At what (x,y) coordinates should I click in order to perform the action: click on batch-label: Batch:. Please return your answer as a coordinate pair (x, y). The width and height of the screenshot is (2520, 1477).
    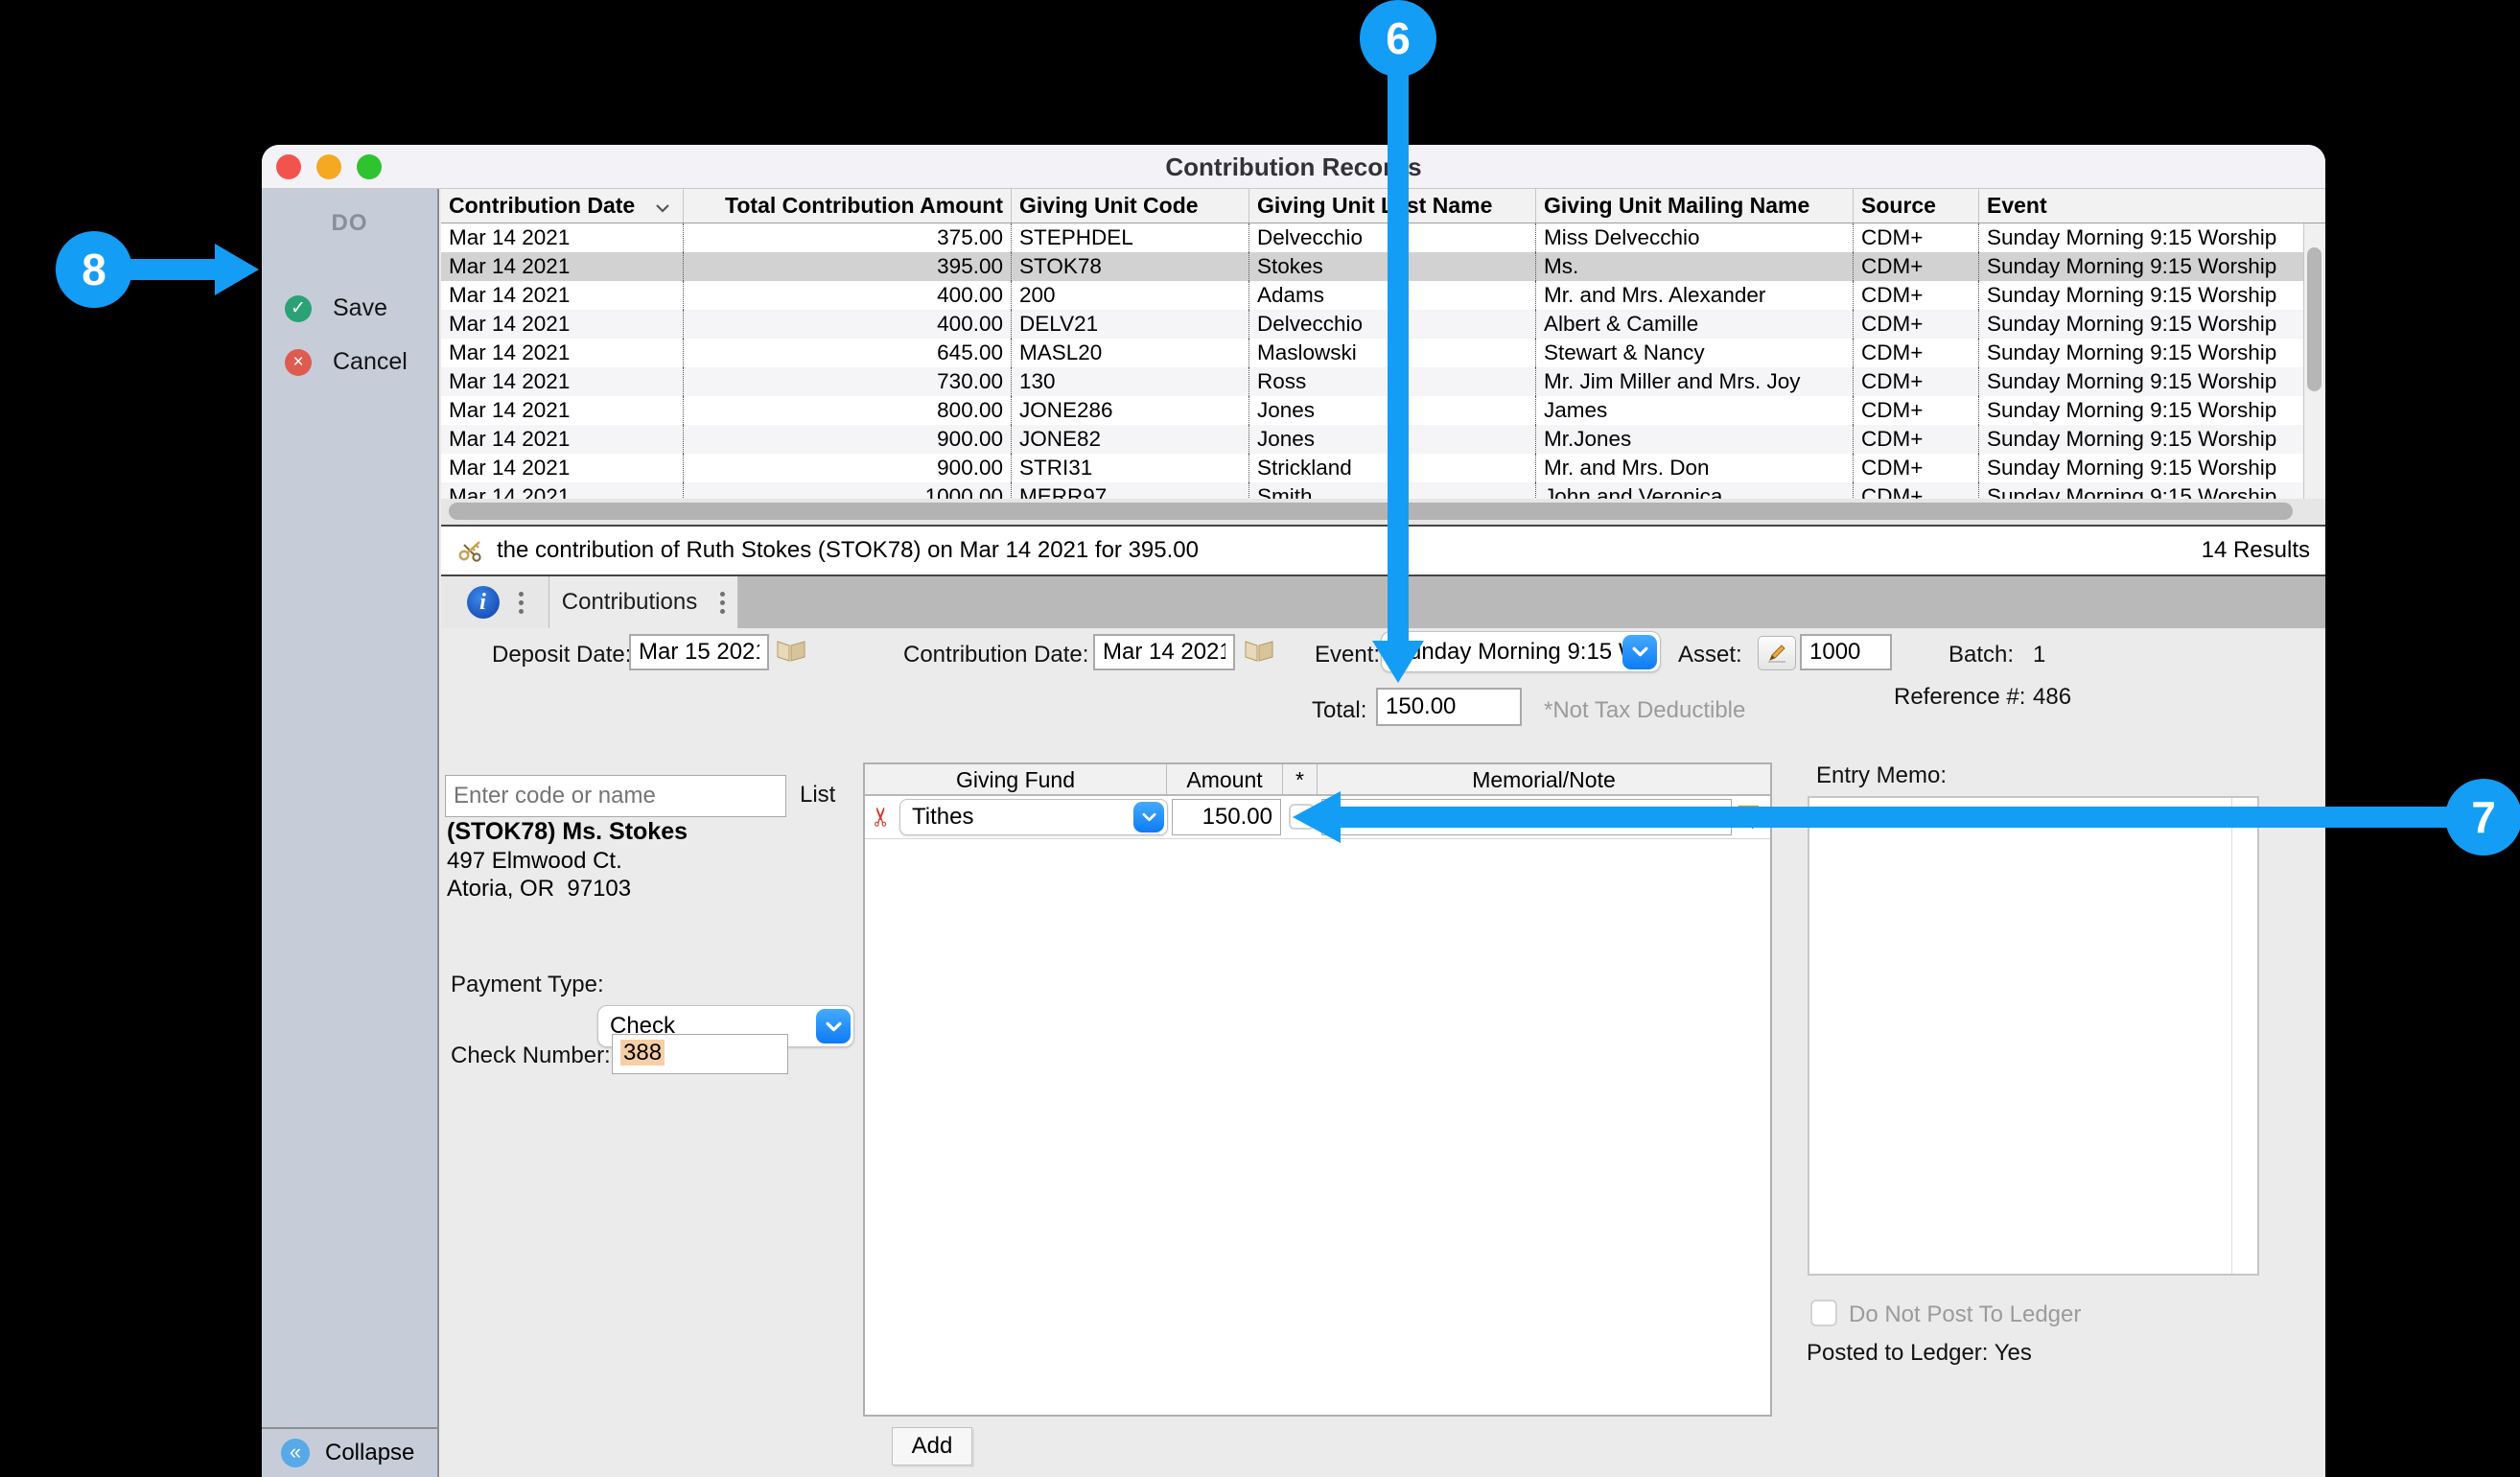
    Looking at the image, I should click on (1982, 655).